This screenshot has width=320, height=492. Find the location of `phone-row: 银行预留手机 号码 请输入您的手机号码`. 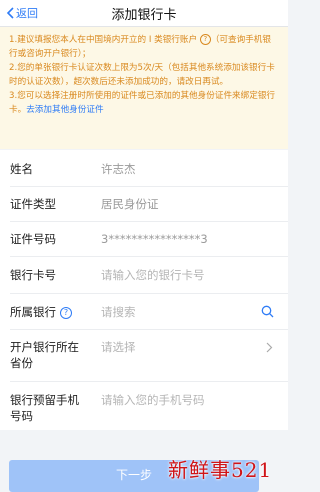

phone-row: 银行预留手机 号码 请输入您的手机号码 is located at coordinates (144, 406).